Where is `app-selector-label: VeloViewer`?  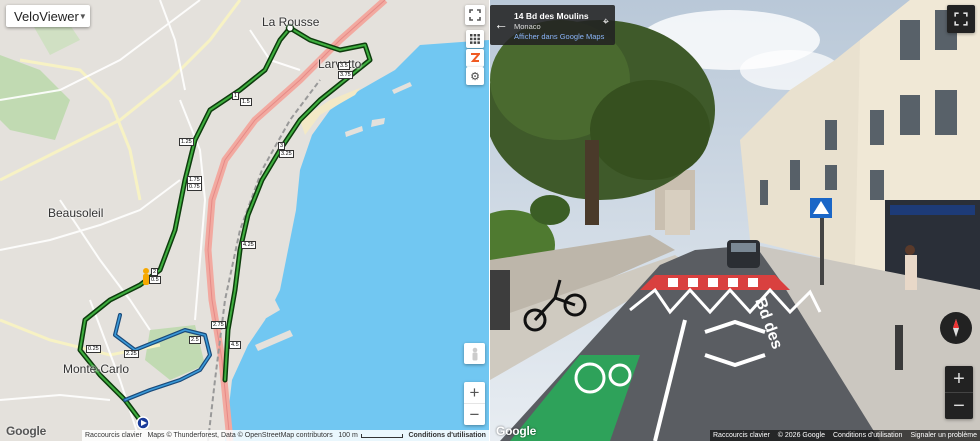 app-selector-label: VeloViewer is located at coordinates (46, 16).